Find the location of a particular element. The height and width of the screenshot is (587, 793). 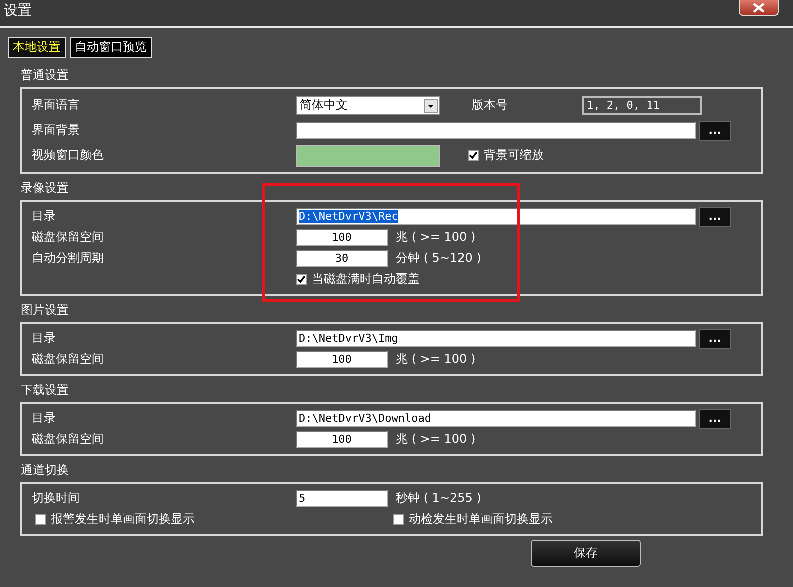

field-label: 切换时间 is located at coordinates (56, 498).